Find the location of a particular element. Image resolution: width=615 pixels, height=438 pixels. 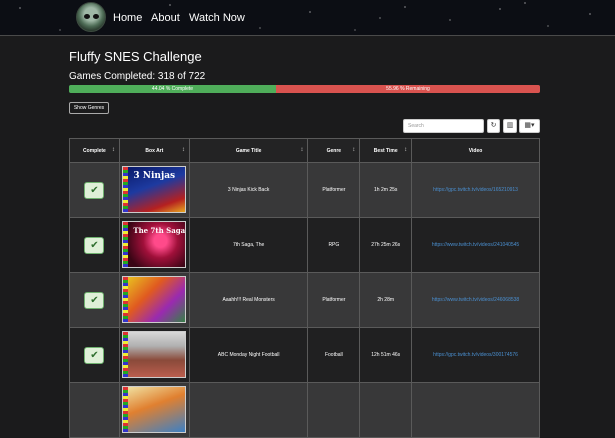

search-input: Search is located at coordinates (443, 126).